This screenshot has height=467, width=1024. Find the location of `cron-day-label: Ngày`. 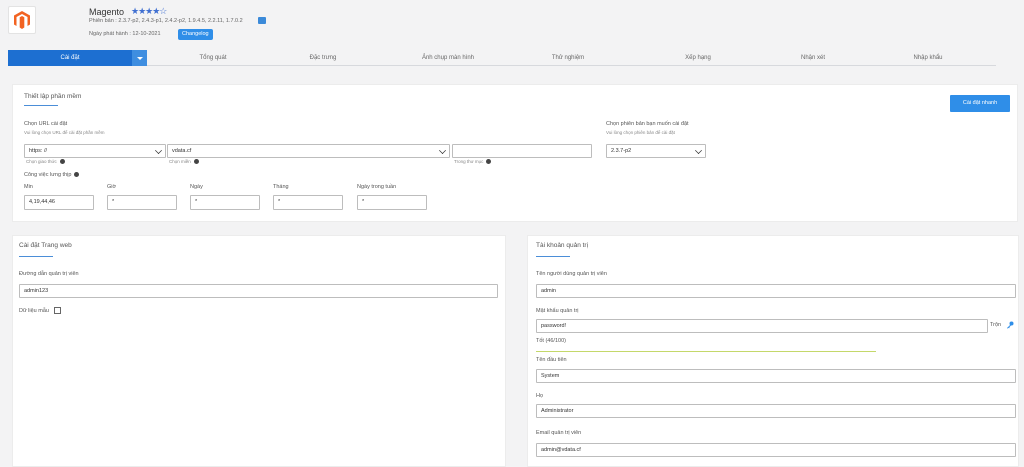

cron-day-label: Ngày is located at coordinates (196, 187).